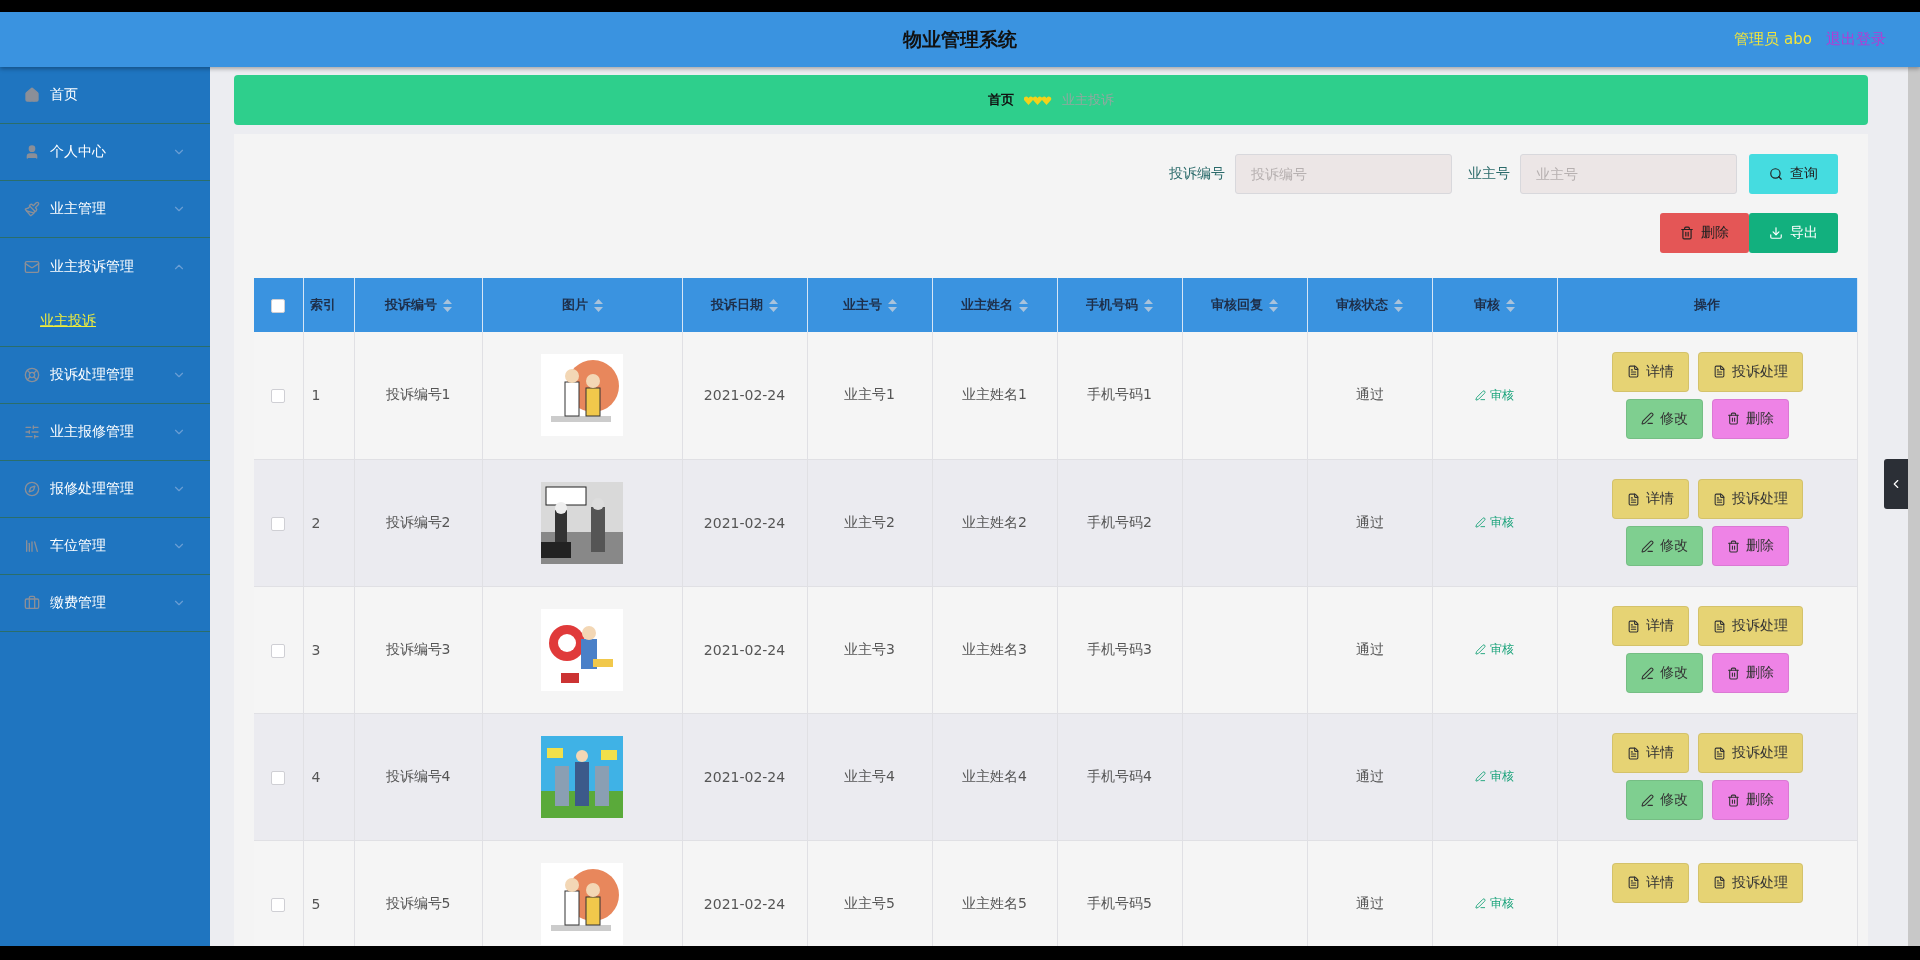 The image size is (1920, 960). What do you see at coordinates (869, 648) in the screenshot?
I see `table-cell: 业主号3` at bounding box center [869, 648].